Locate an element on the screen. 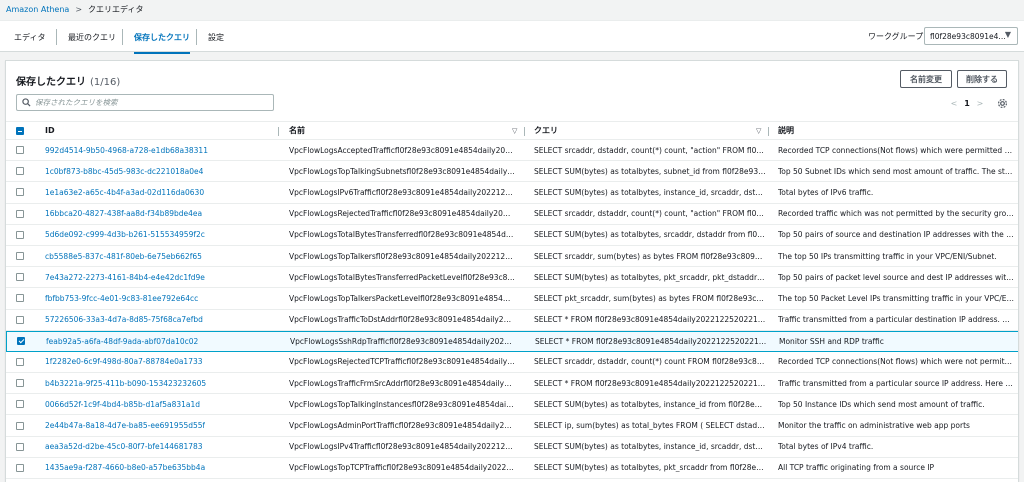  query-id-link: 2e44b47a-8a18-4d7e-ba85-ee691955d55f is located at coordinates (160, 425).